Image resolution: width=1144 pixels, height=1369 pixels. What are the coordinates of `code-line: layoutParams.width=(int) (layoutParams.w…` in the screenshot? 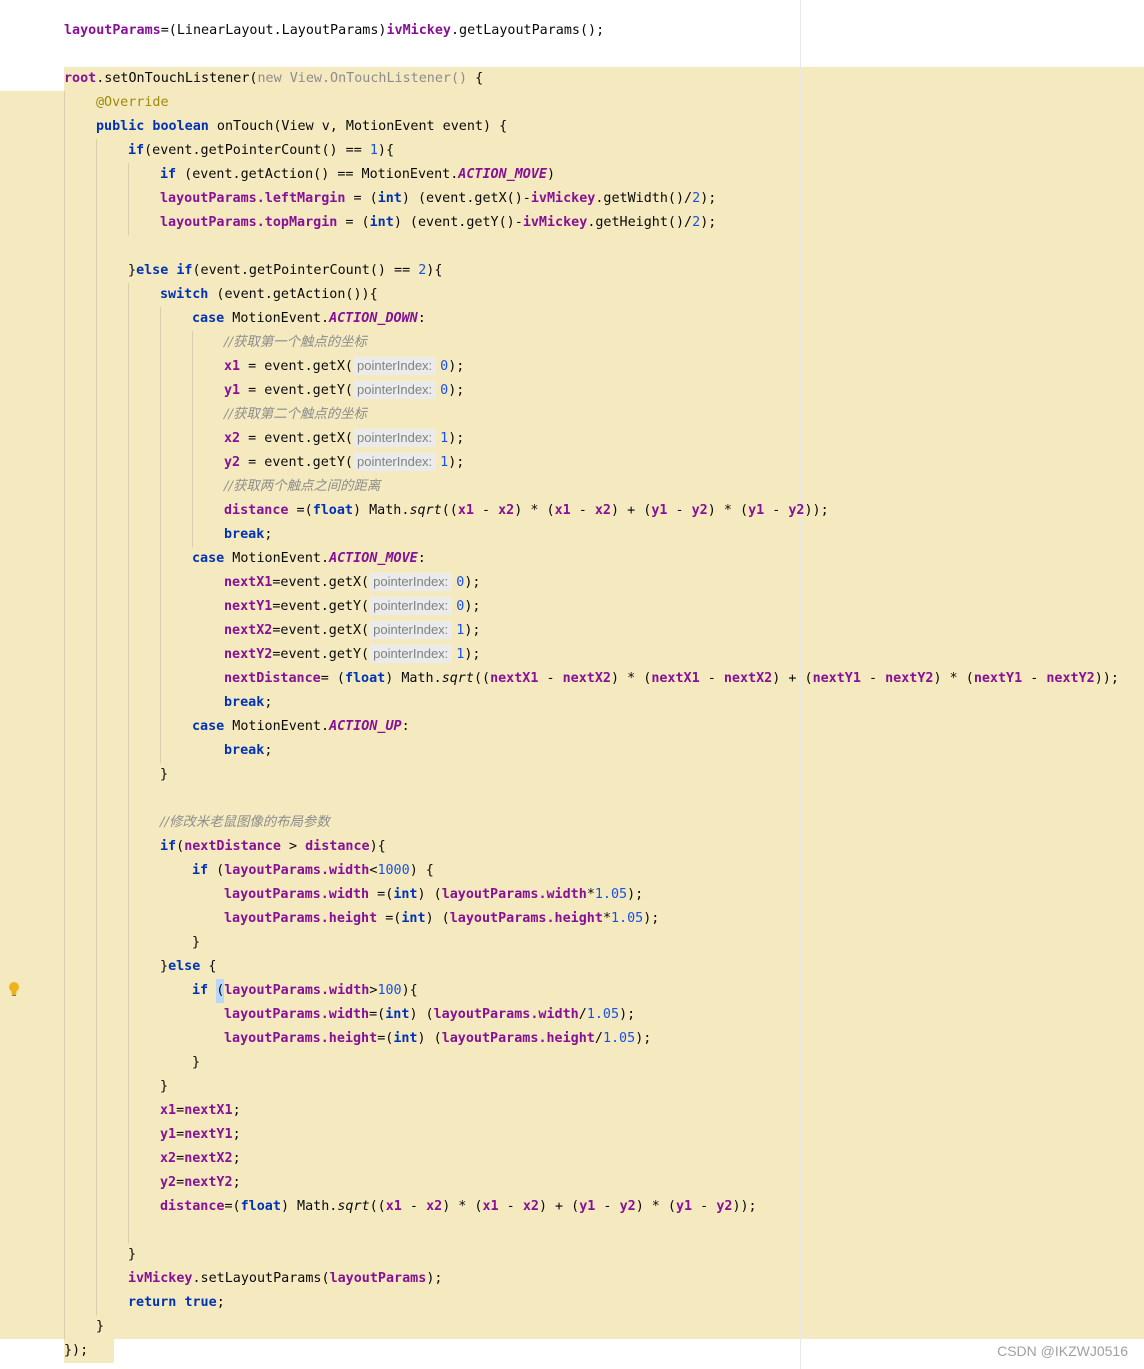 It's located at (430, 1014).